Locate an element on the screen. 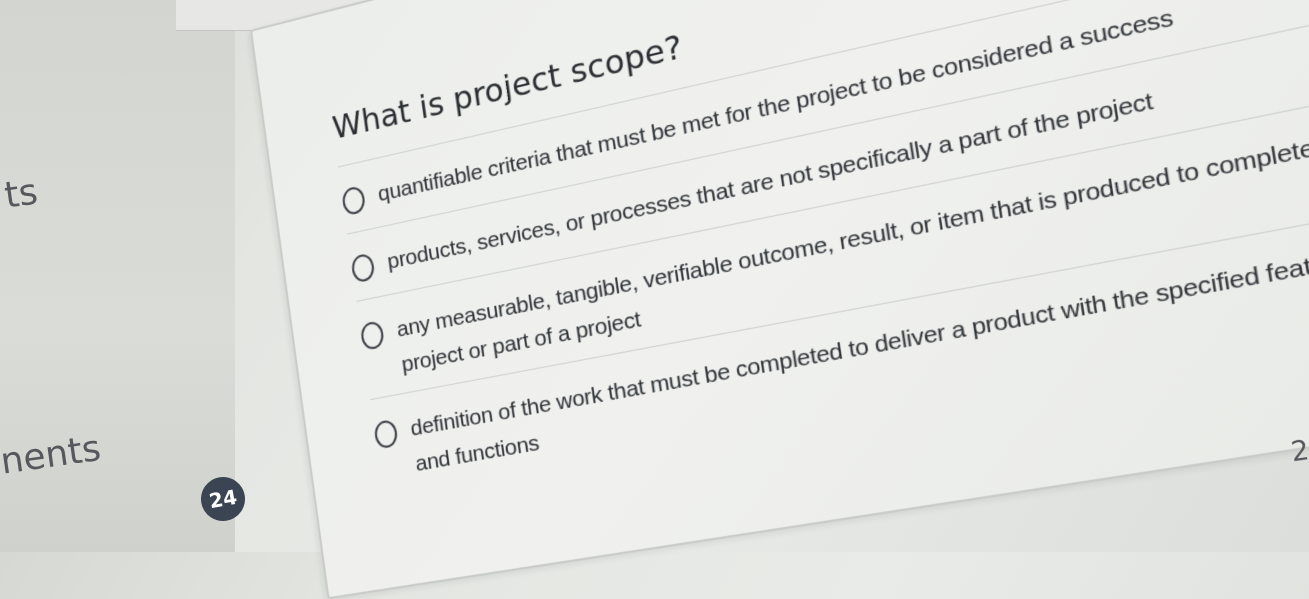 The width and height of the screenshot is (1309, 599). sidebar-item-ts: ts is located at coordinates (21, 193).